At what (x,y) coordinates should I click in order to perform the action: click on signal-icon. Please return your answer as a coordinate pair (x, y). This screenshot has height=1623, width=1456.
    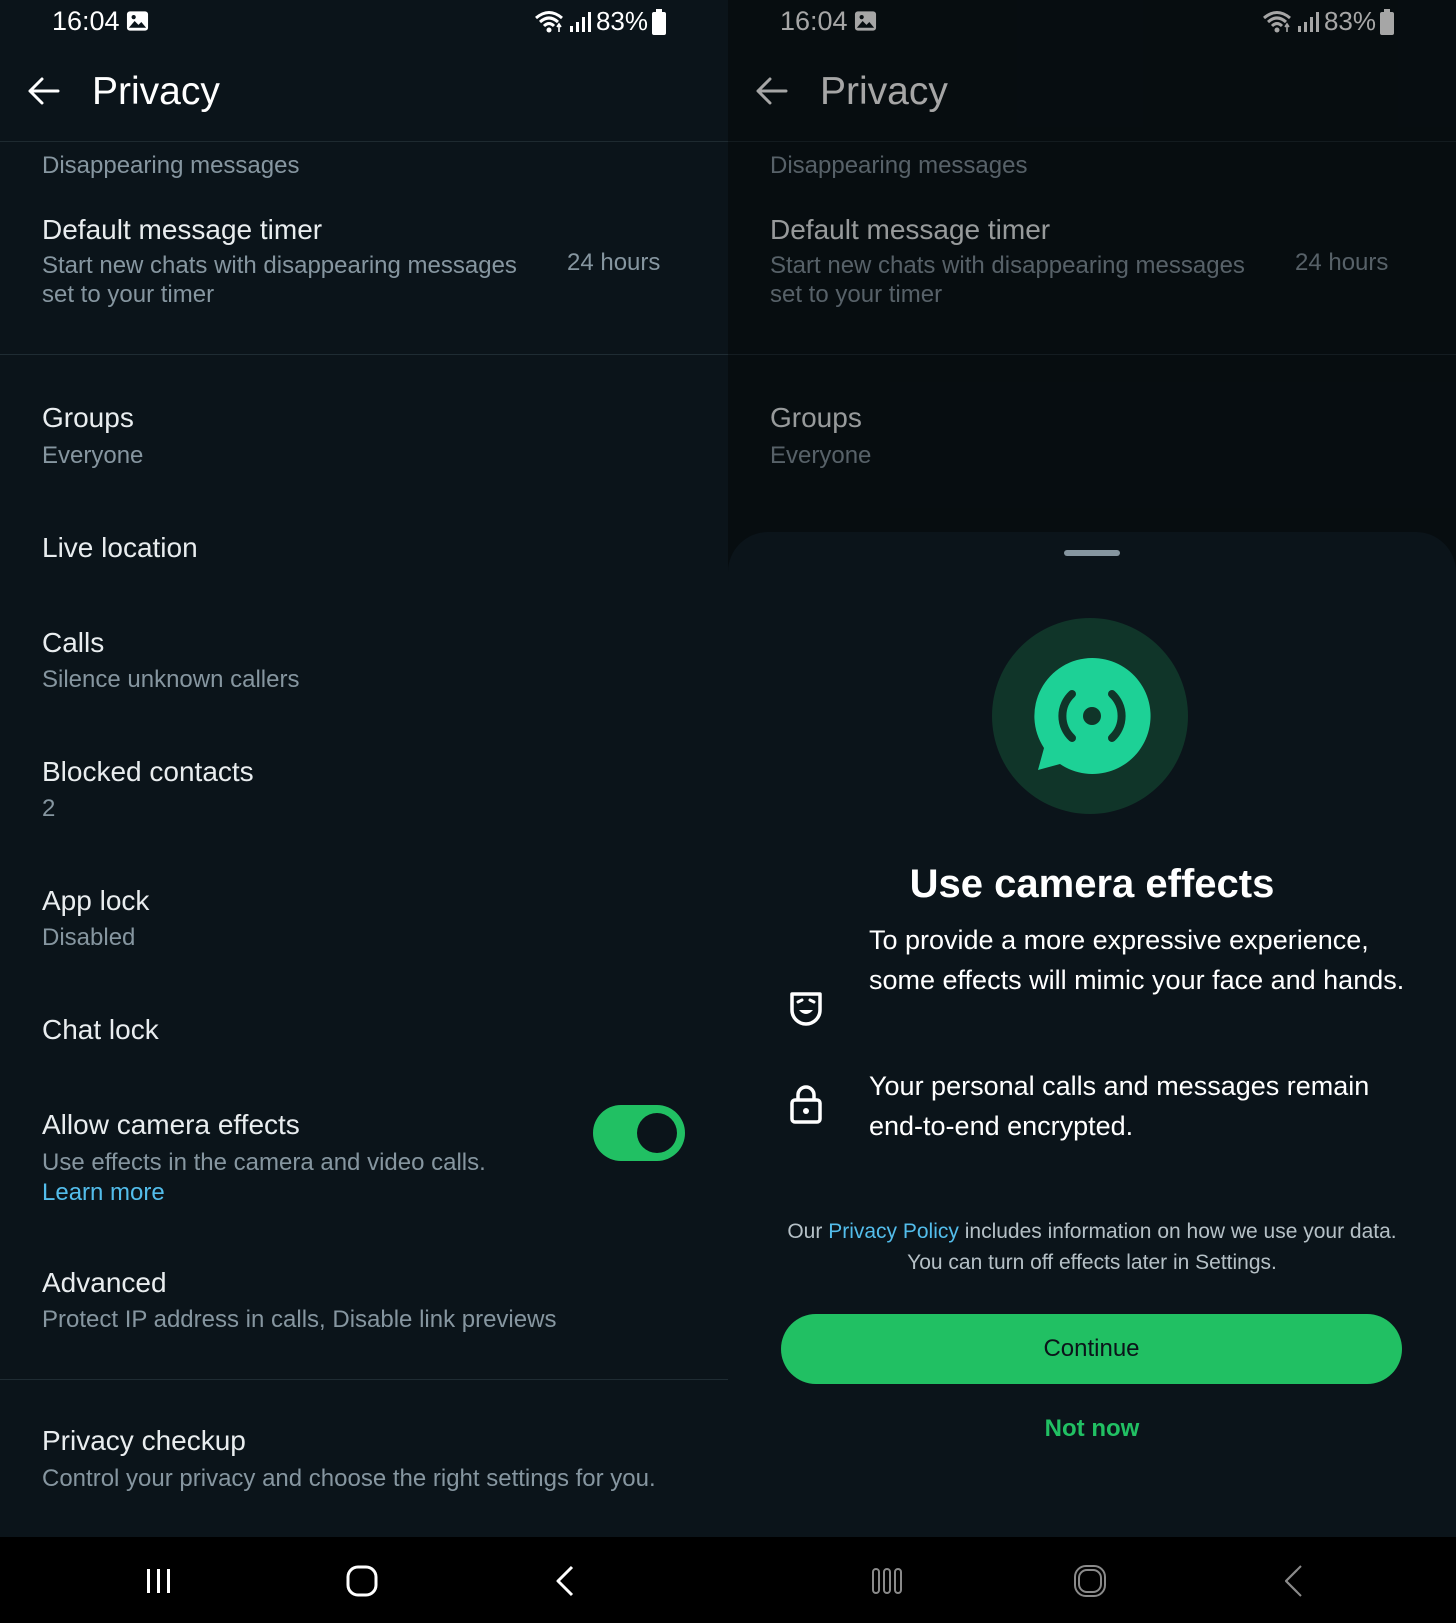
    Looking at the image, I should click on (580, 21).